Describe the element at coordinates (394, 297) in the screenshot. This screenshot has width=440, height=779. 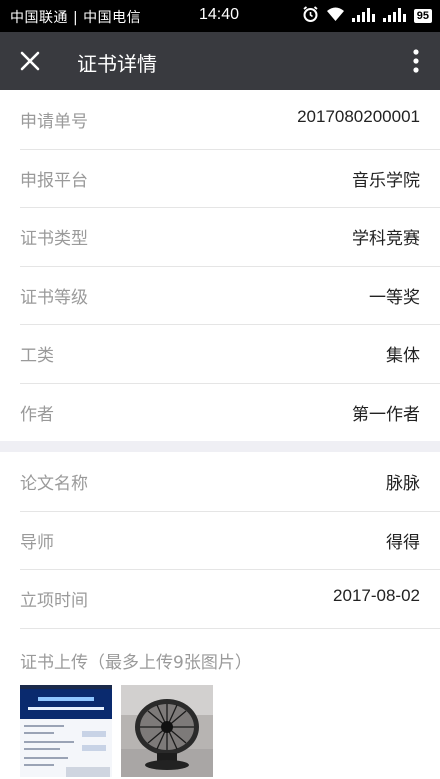
I see `detail-value: 一等奖` at that location.